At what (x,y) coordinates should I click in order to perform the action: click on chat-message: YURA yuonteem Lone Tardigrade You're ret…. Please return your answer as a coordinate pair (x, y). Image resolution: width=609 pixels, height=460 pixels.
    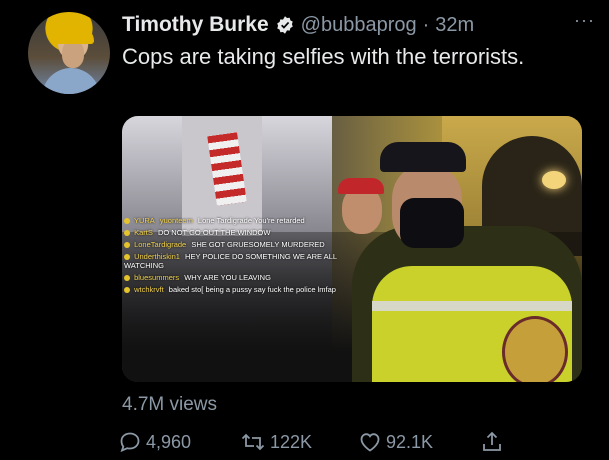
    Looking at the image, I should click on (232, 220).